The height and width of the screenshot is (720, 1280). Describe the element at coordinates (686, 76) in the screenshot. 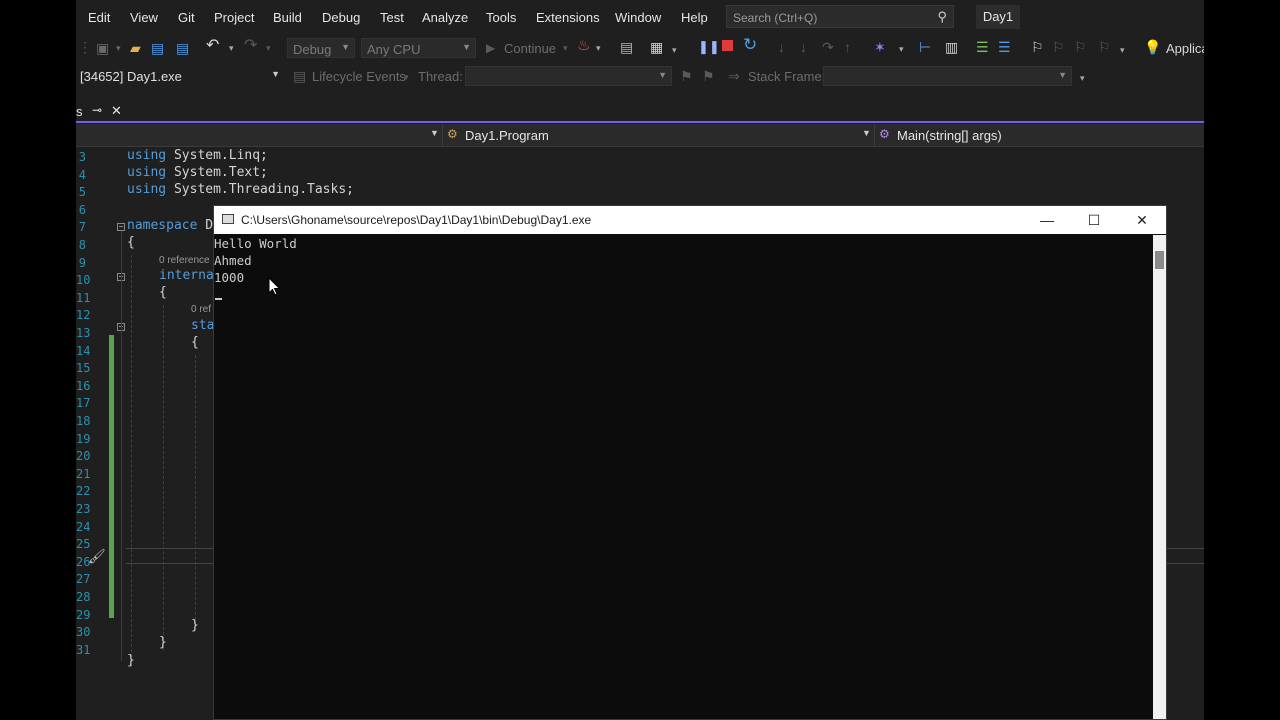

I see `flag-thread-icon: ⚑` at that location.